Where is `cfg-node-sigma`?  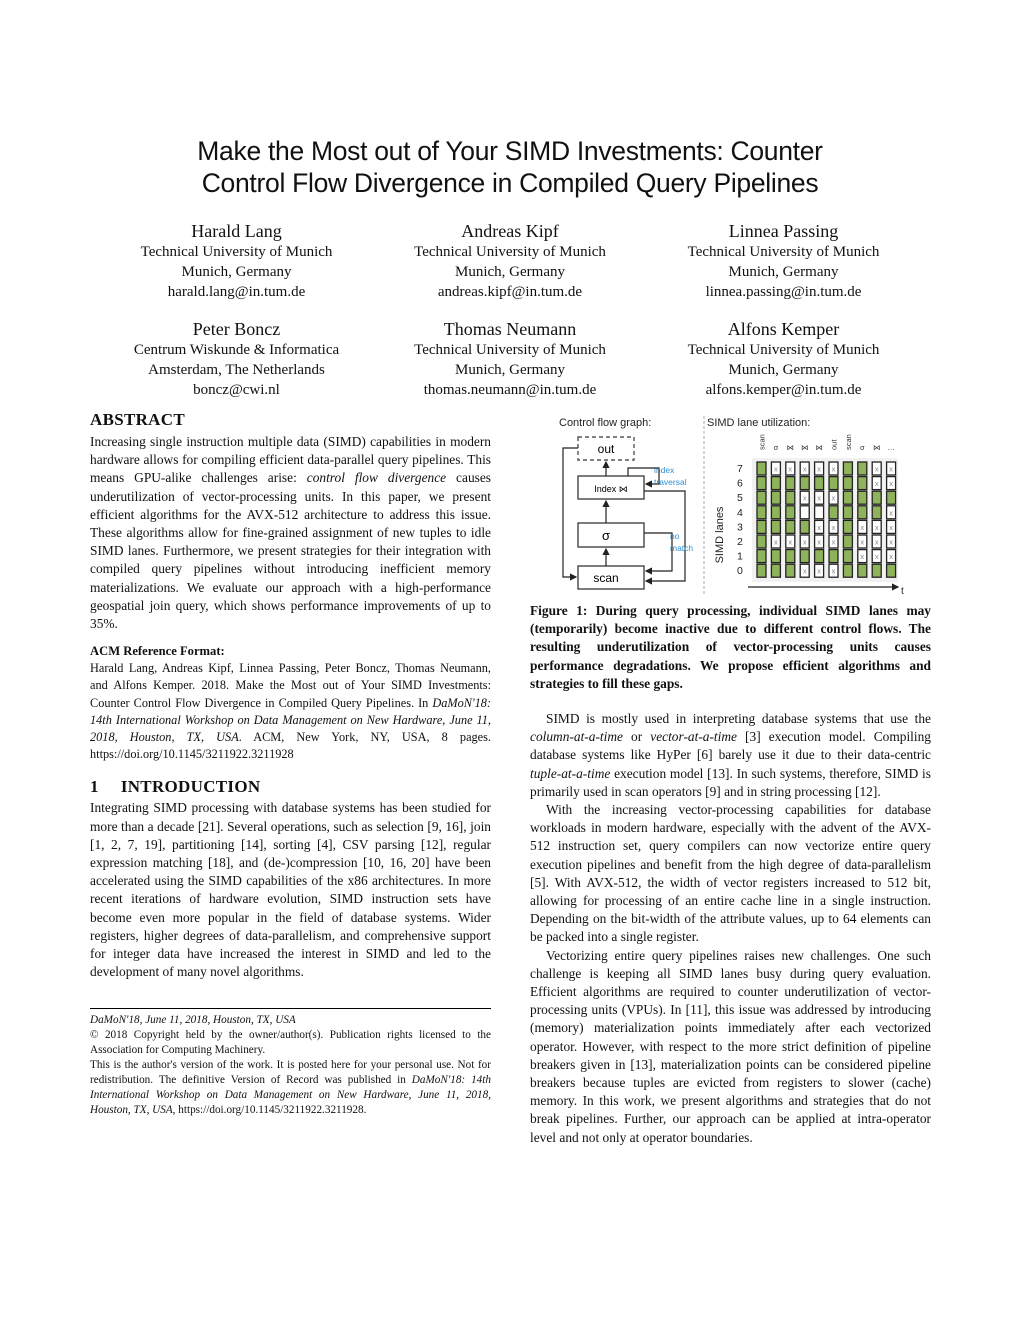
cfg-node-sigma is located at coordinates (611, 535).